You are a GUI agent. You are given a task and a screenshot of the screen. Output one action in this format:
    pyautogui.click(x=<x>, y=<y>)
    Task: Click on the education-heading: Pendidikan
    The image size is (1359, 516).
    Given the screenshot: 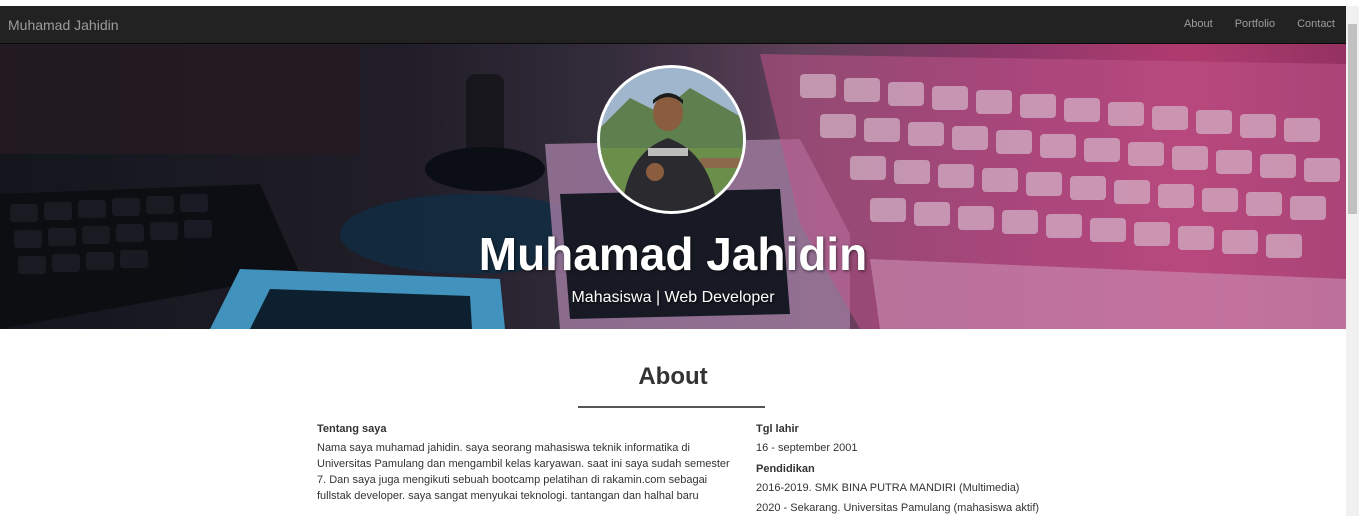 What is the action you would take?
    pyautogui.click(x=785, y=469)
    